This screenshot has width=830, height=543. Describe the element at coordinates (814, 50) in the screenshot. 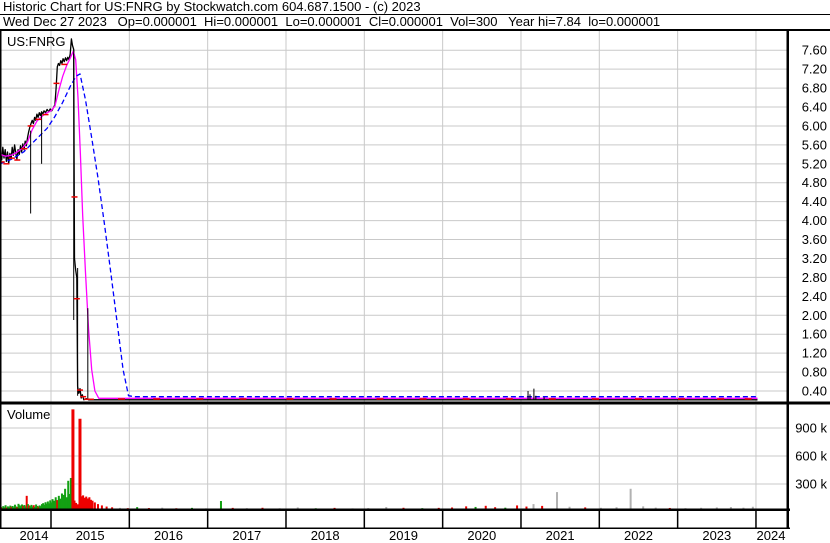

I see `price-tick-label: 7.60` at that location.